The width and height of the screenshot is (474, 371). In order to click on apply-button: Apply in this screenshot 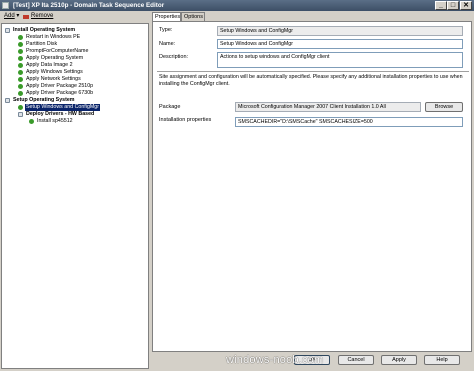, I will do `click(399, 360)`.